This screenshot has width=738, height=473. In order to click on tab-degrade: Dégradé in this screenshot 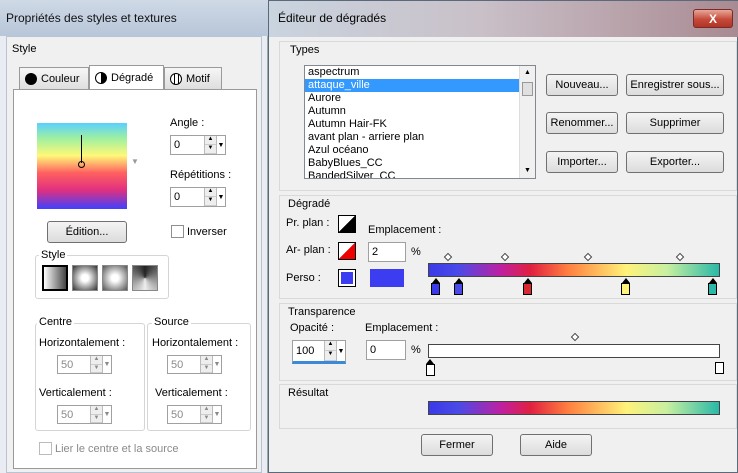, I will do `click(126, 77)`.